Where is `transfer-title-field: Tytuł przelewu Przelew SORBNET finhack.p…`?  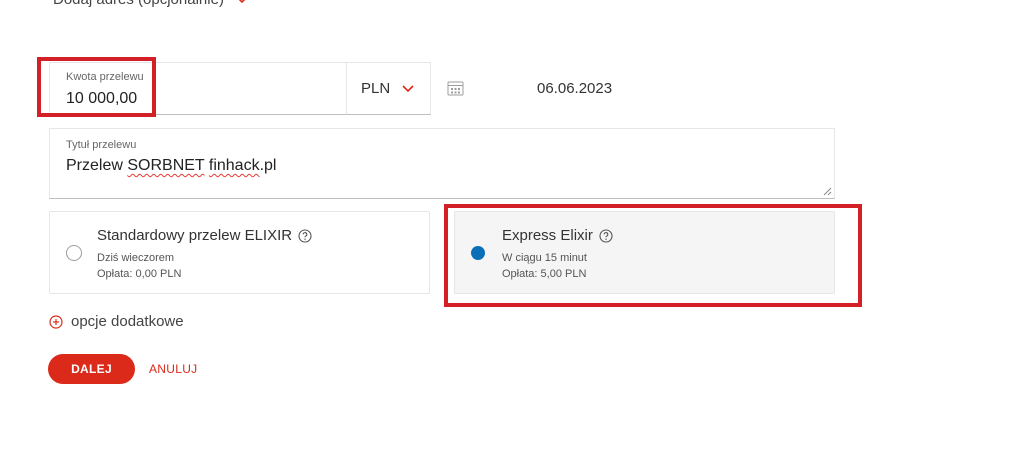 transfer-title-field: Tytuł przelewu Przelew SORBNET finhack.p… is located at coordinates (442, 163).